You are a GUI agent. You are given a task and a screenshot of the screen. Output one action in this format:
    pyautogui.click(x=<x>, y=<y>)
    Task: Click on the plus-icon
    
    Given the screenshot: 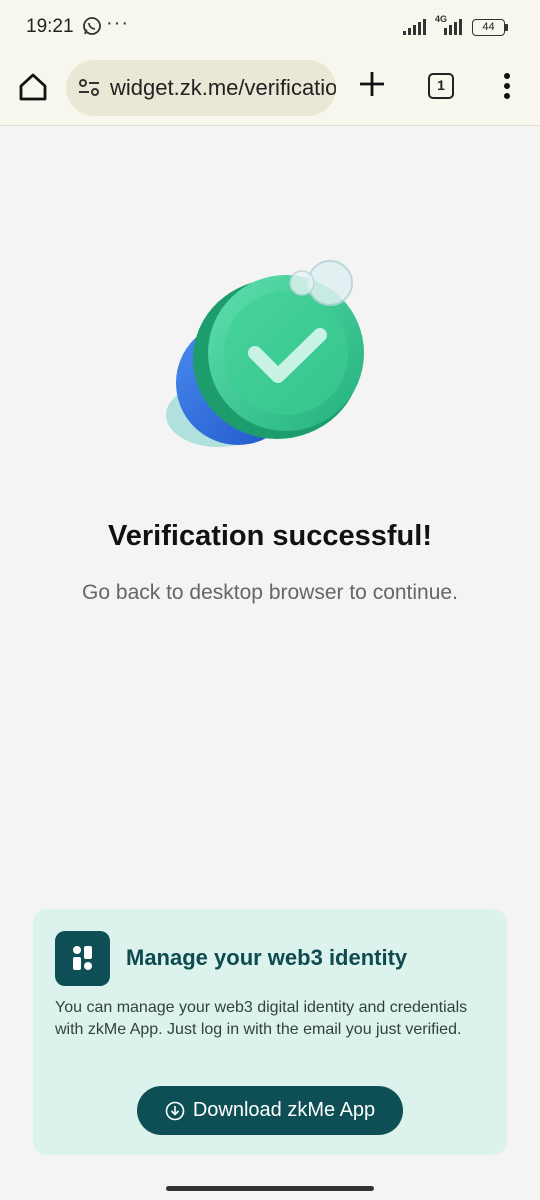 What is the action you would take?
    pyautogui.click(x=372, y=84)
    